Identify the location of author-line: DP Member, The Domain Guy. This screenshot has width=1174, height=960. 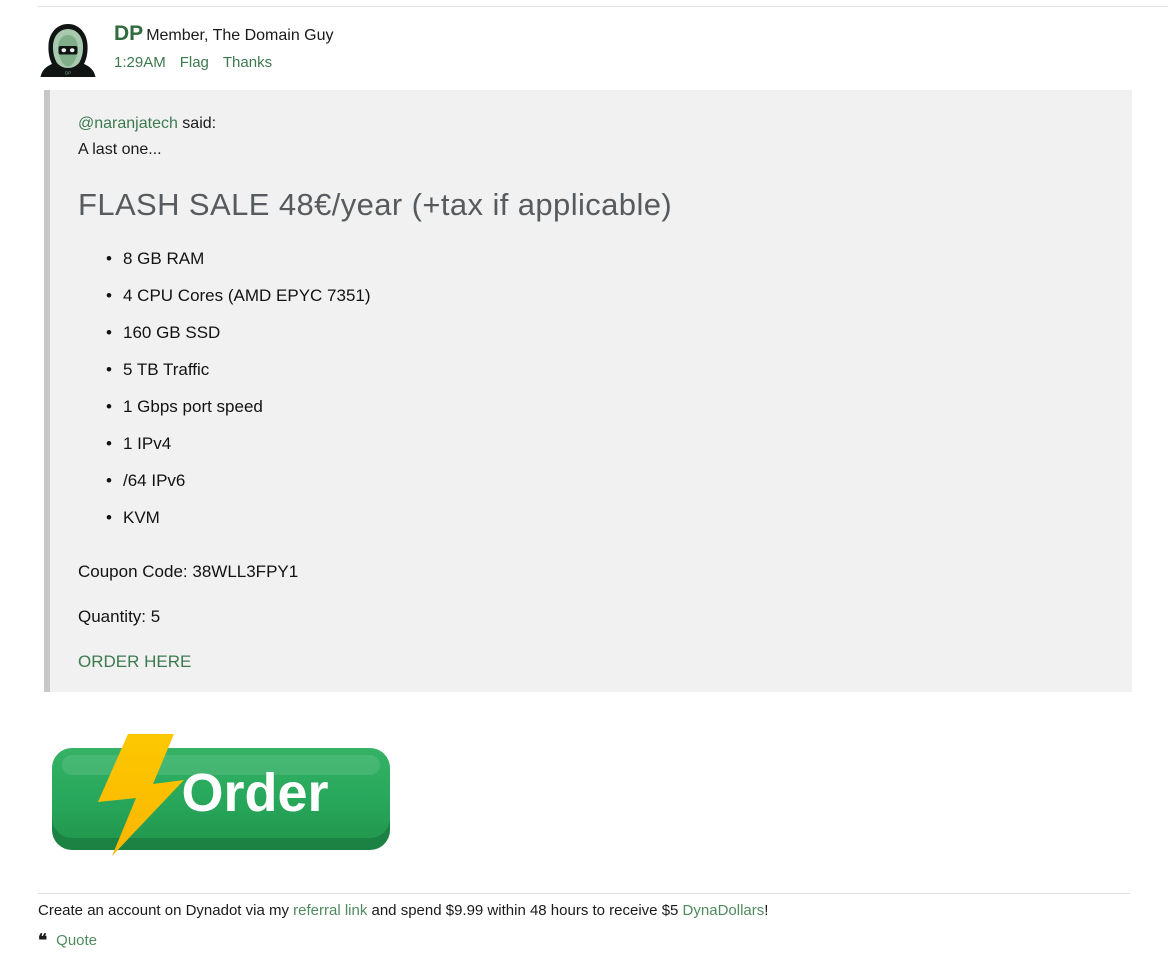
(224, 35).